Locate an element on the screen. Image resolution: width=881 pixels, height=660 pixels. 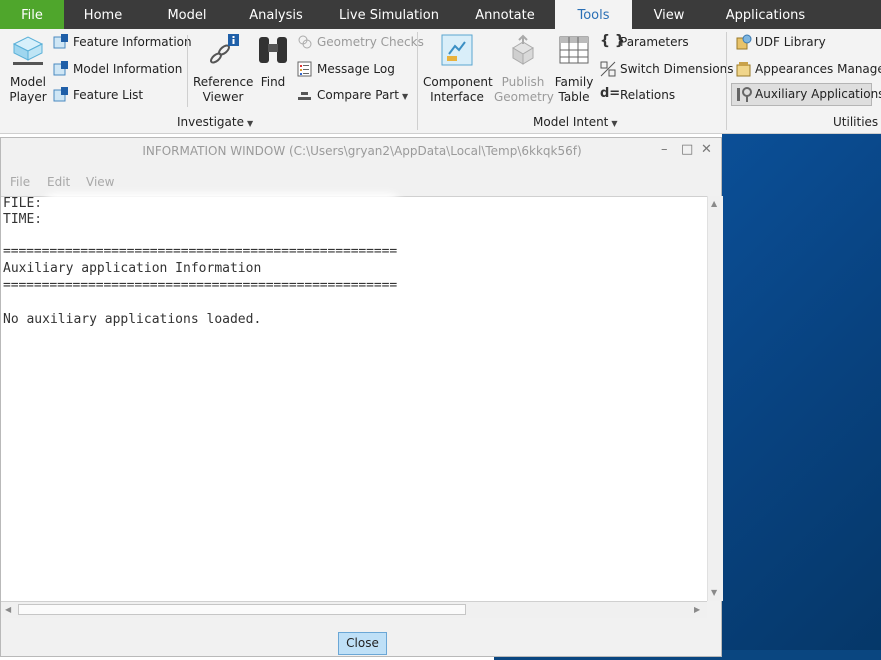
family-table-icon is located at coordinates (574, 50).